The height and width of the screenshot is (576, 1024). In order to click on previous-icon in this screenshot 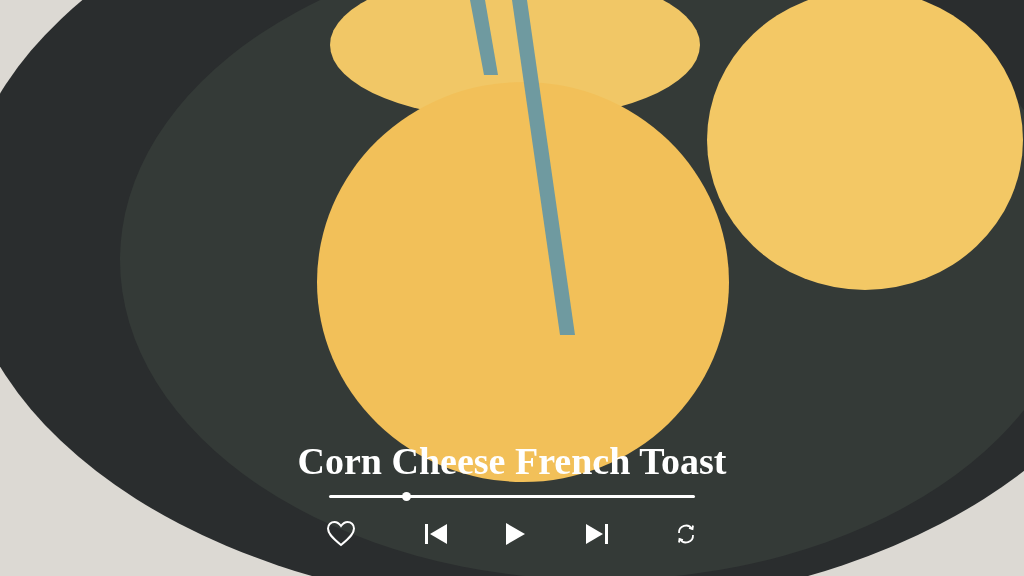, I will do `click(436, 534)`.